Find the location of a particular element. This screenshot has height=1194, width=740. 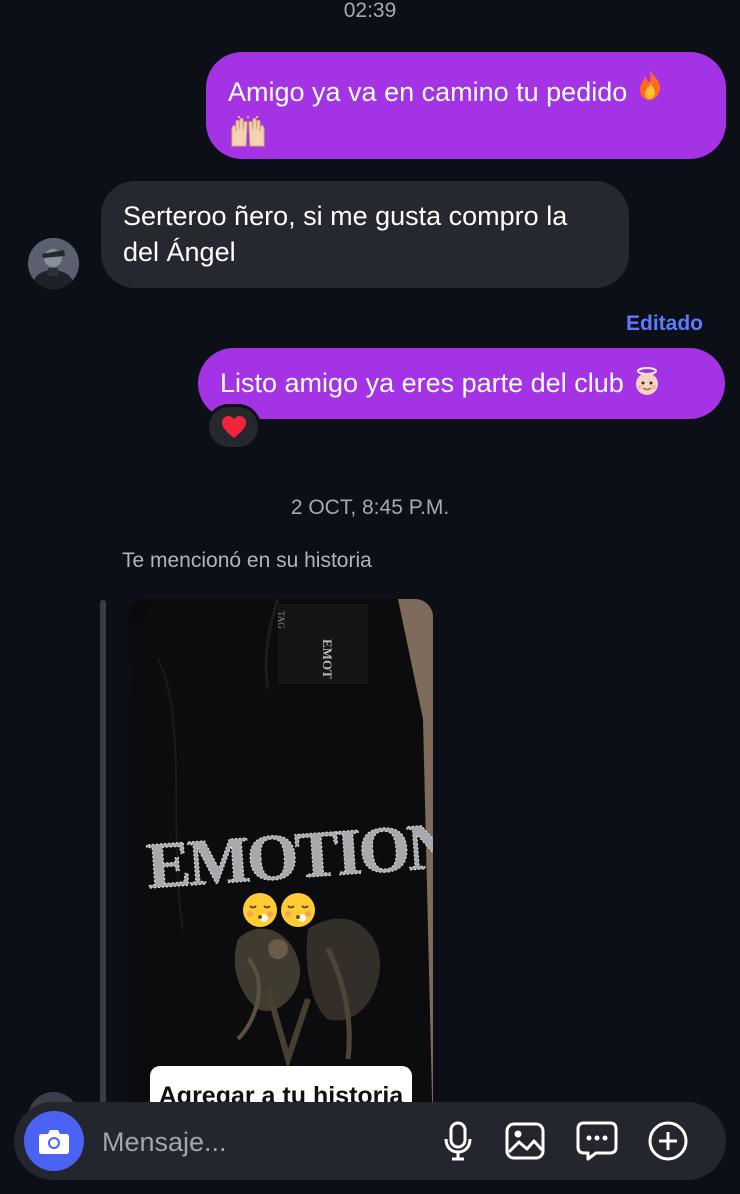

camera-button is located at coordinates (54, 1141).